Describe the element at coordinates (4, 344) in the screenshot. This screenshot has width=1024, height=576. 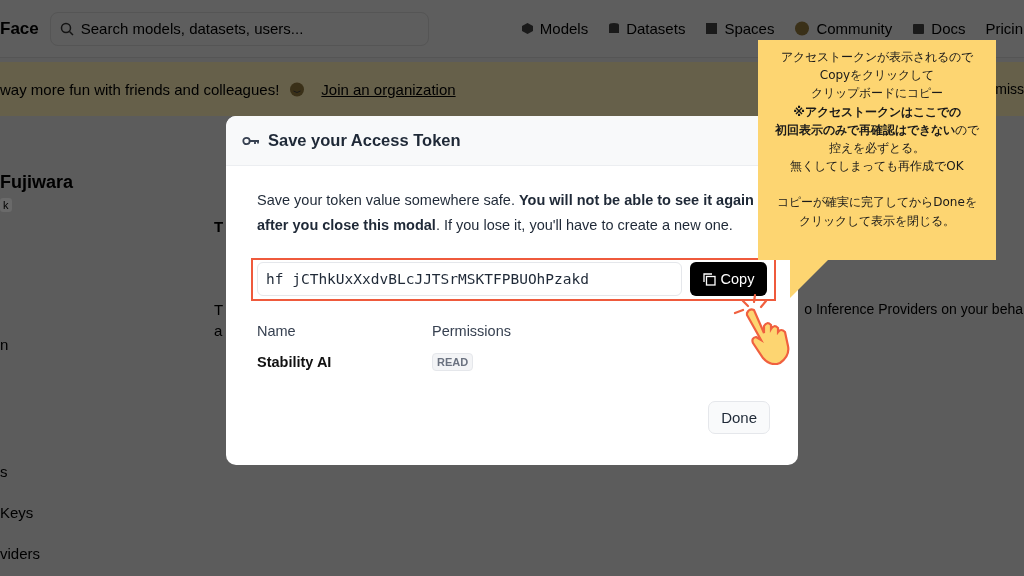
I see `sidebar-item: n` at that location.